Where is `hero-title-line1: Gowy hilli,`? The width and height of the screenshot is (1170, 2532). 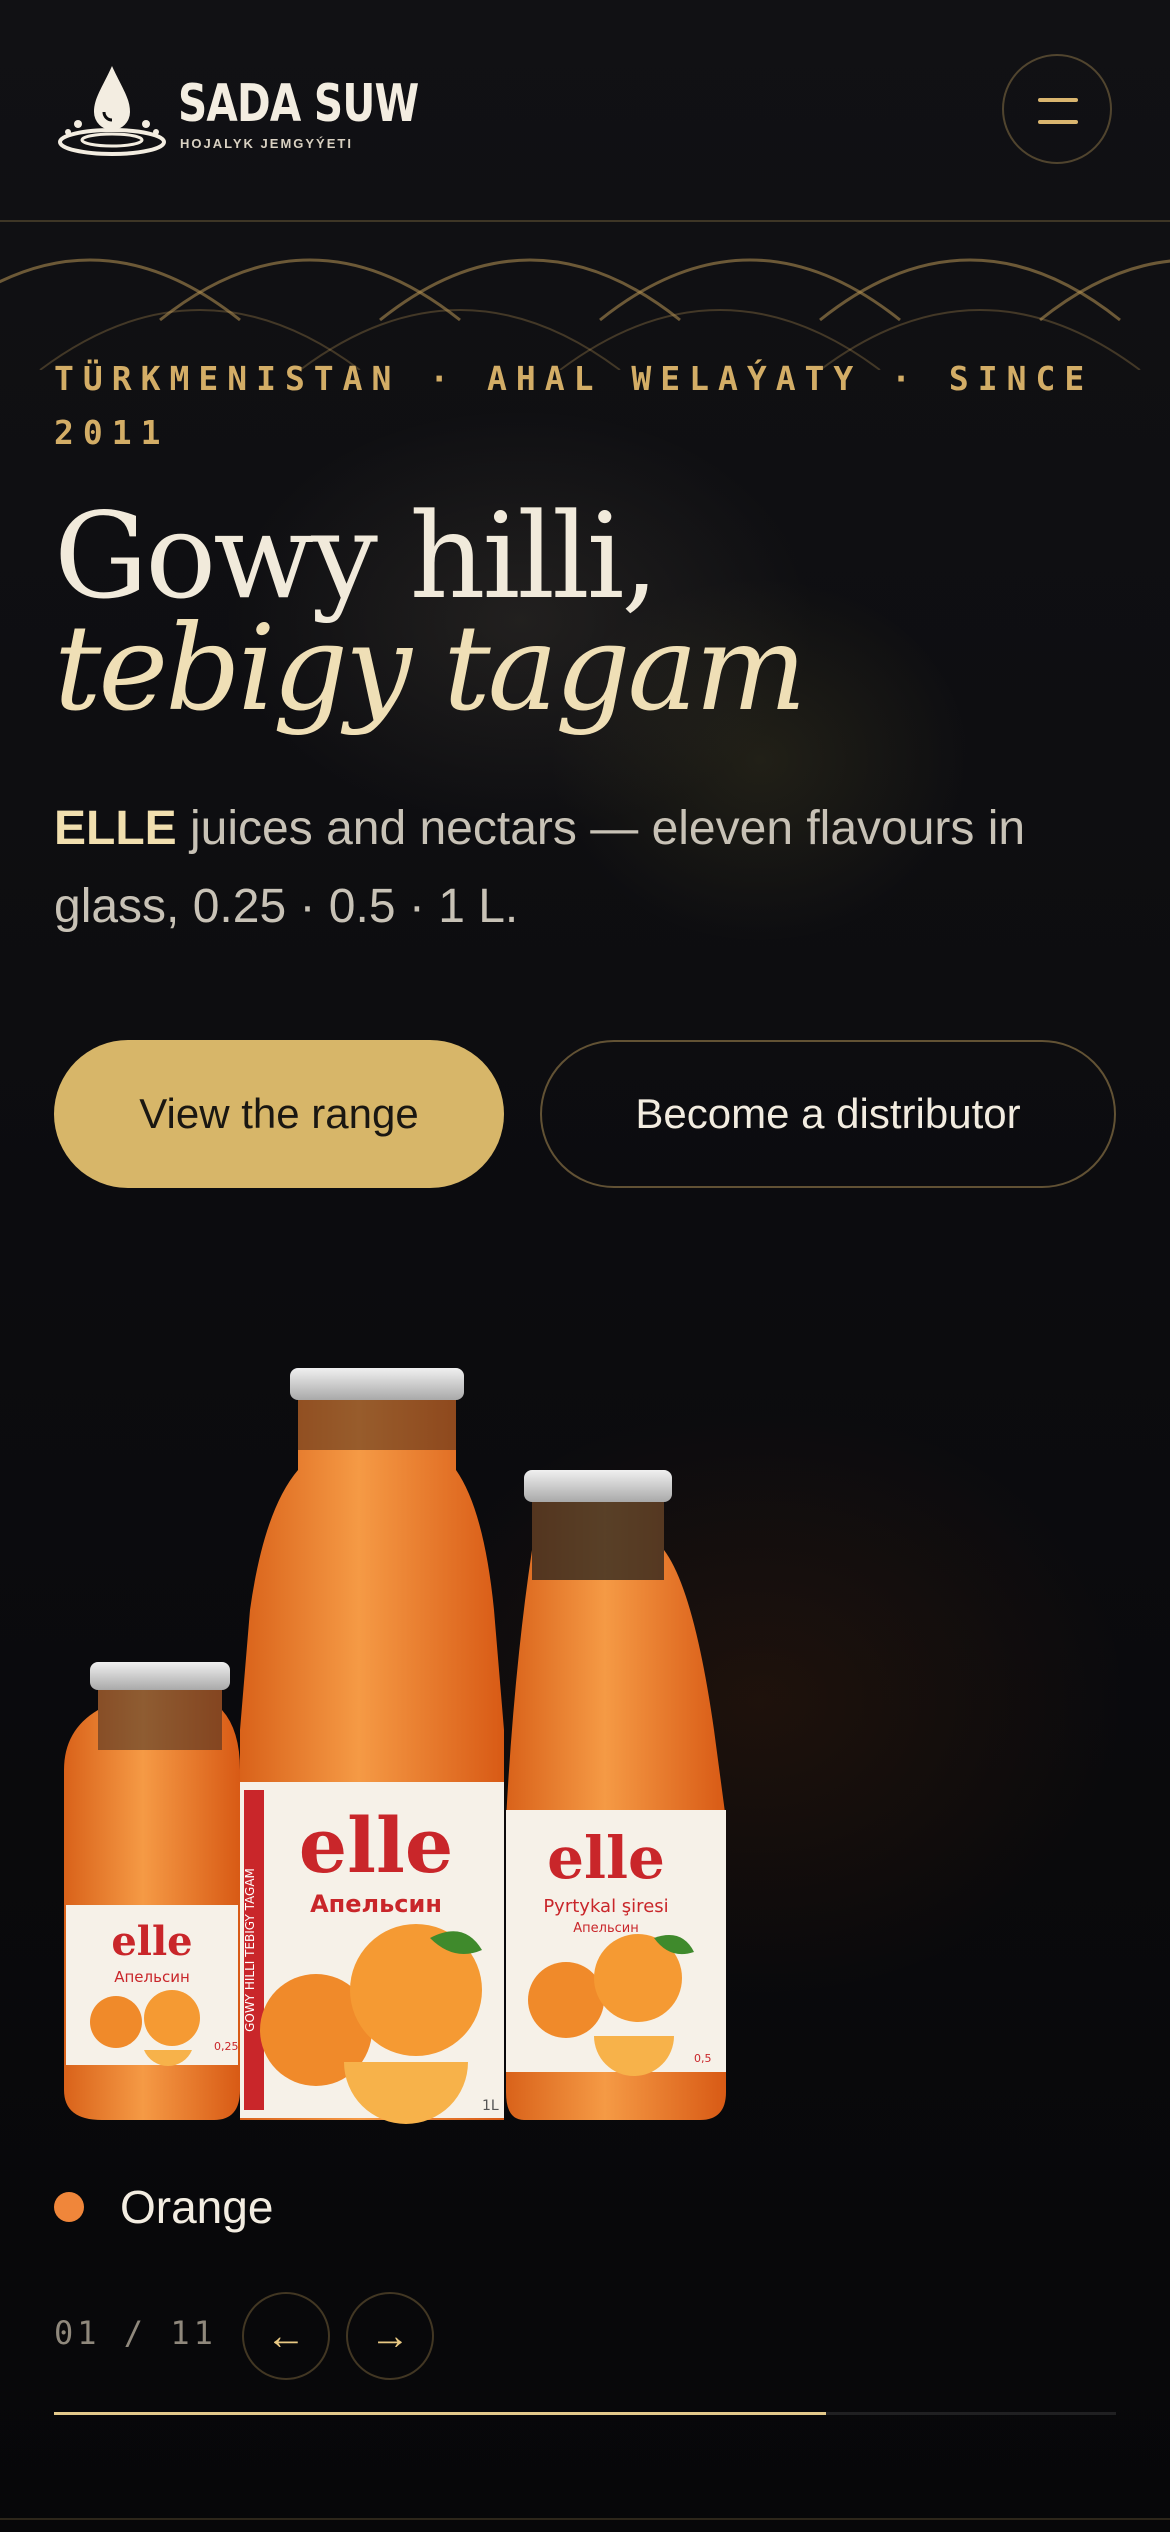 hero-title-line1: Gowy hilli, is located at coordinates (356, 556).